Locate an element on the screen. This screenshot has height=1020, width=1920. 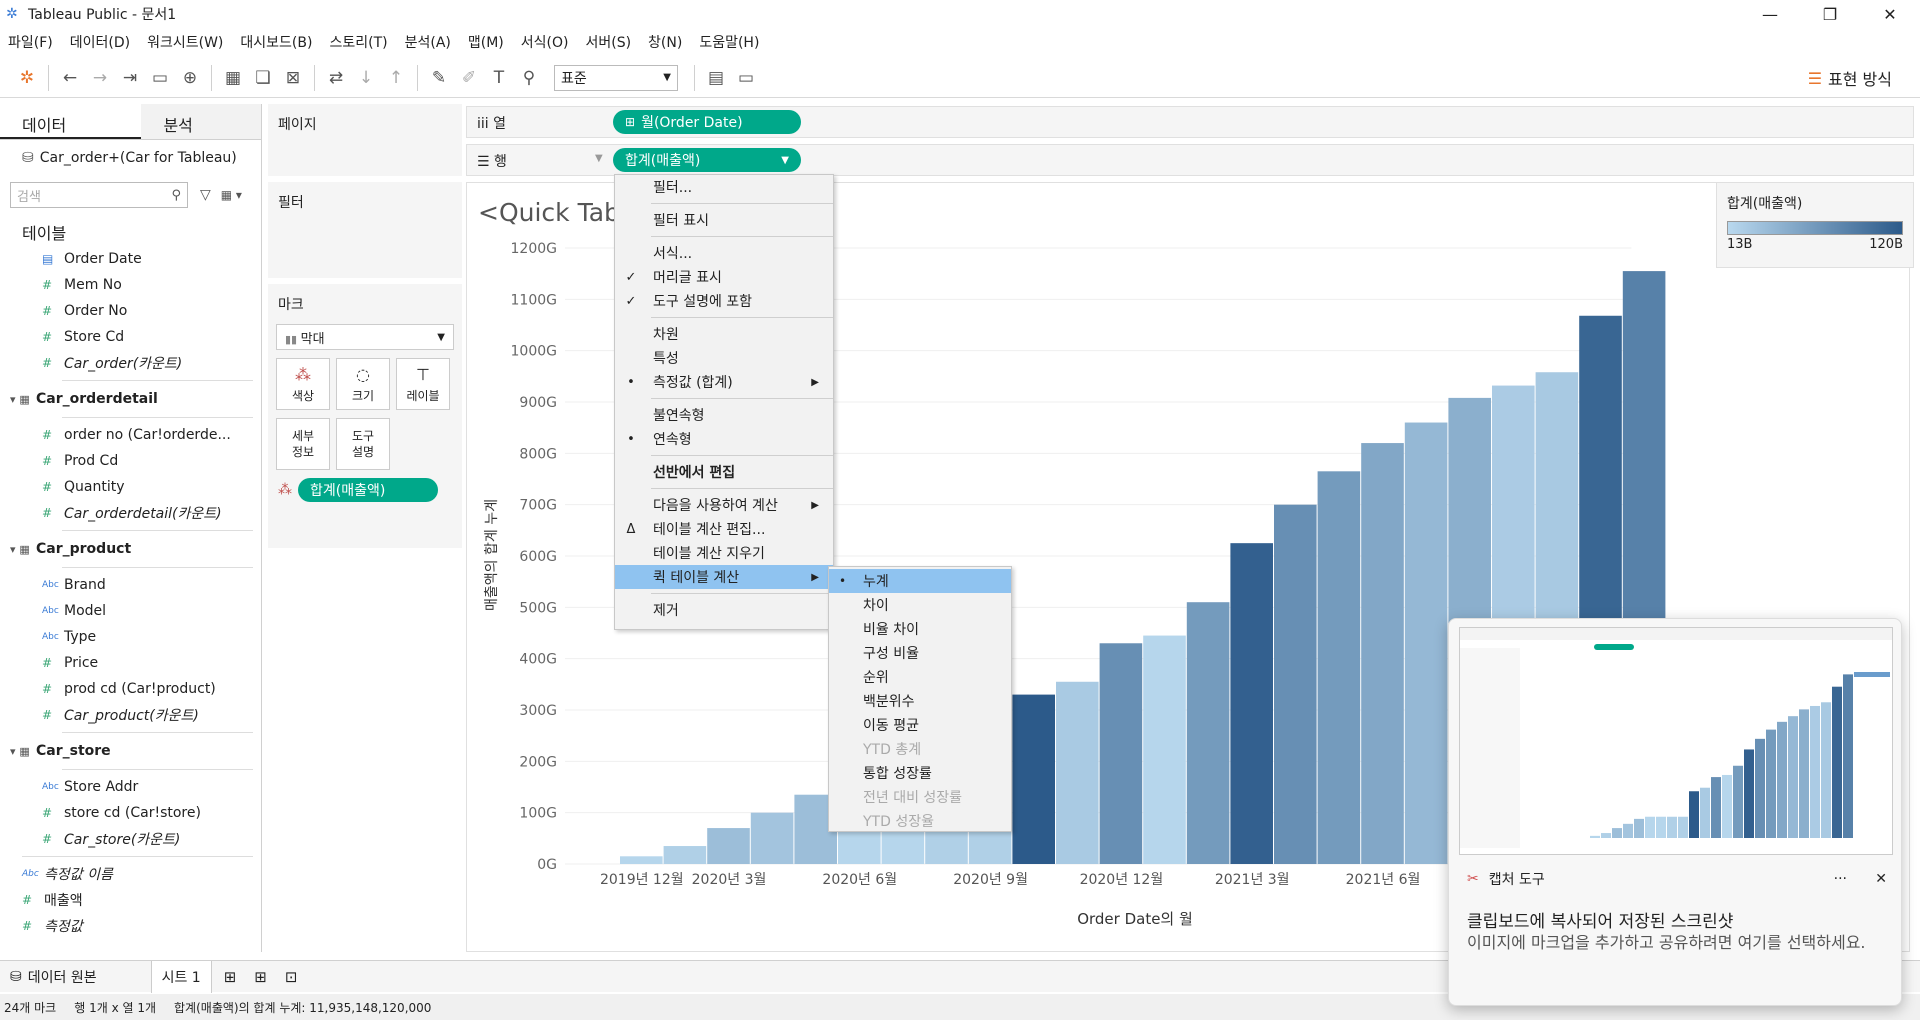
field-item: # store cd (Car!store) is located at coordinates (141, 813).